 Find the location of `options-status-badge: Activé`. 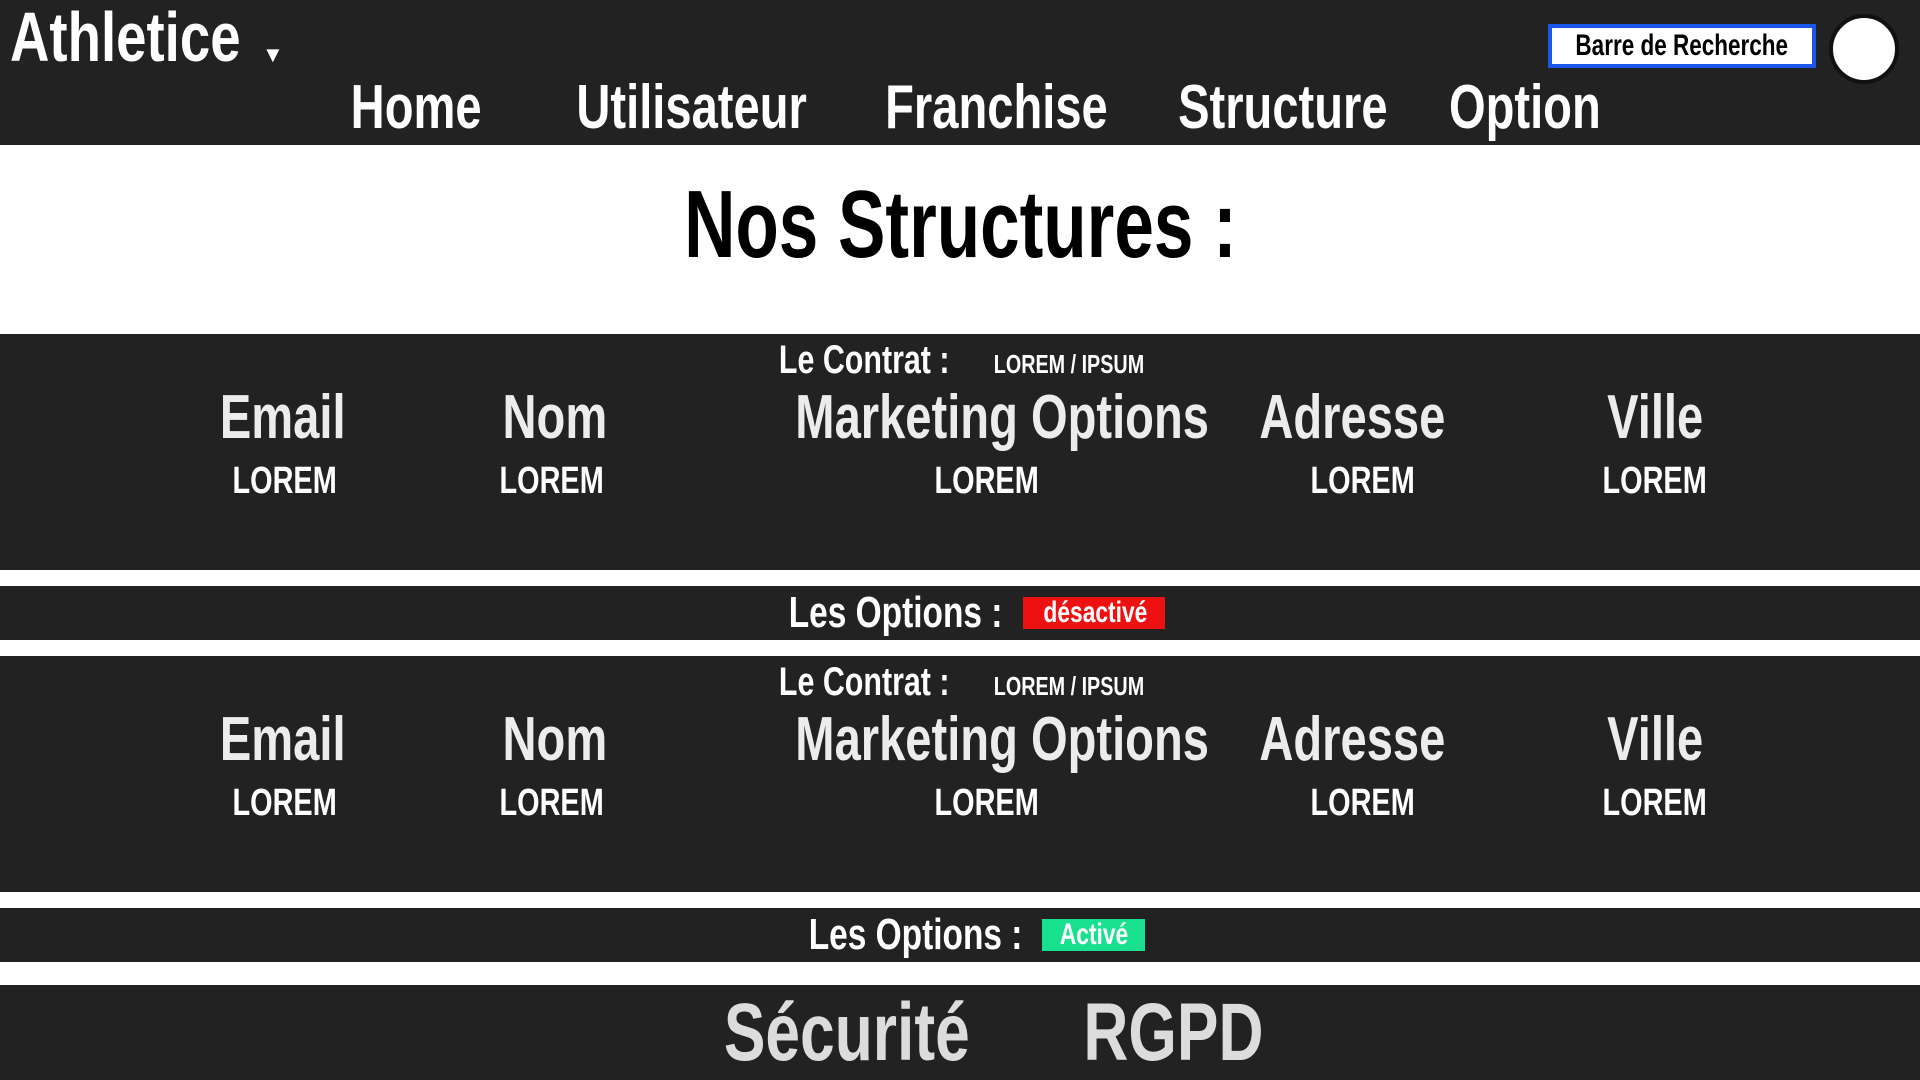

options-status-badge: Activé is located at coordinates (1094, 935).